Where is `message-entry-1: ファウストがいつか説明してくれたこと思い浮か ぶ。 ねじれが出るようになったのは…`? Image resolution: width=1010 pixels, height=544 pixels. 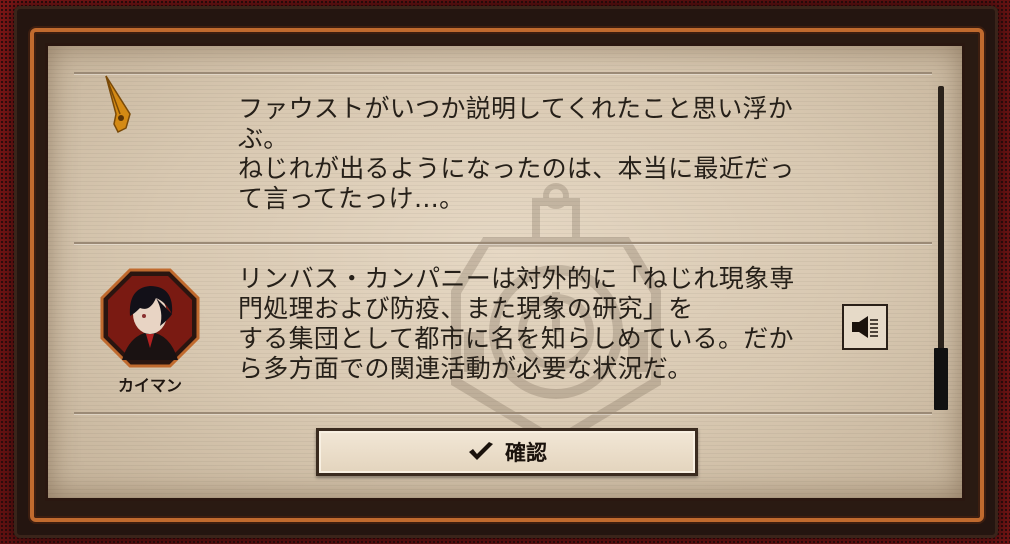
message-entry-1: ファウストがいつか説明してくれたこと思い浮か ぶ。 ねじれが出るようになったのは… is located at coordinates (538, 154).